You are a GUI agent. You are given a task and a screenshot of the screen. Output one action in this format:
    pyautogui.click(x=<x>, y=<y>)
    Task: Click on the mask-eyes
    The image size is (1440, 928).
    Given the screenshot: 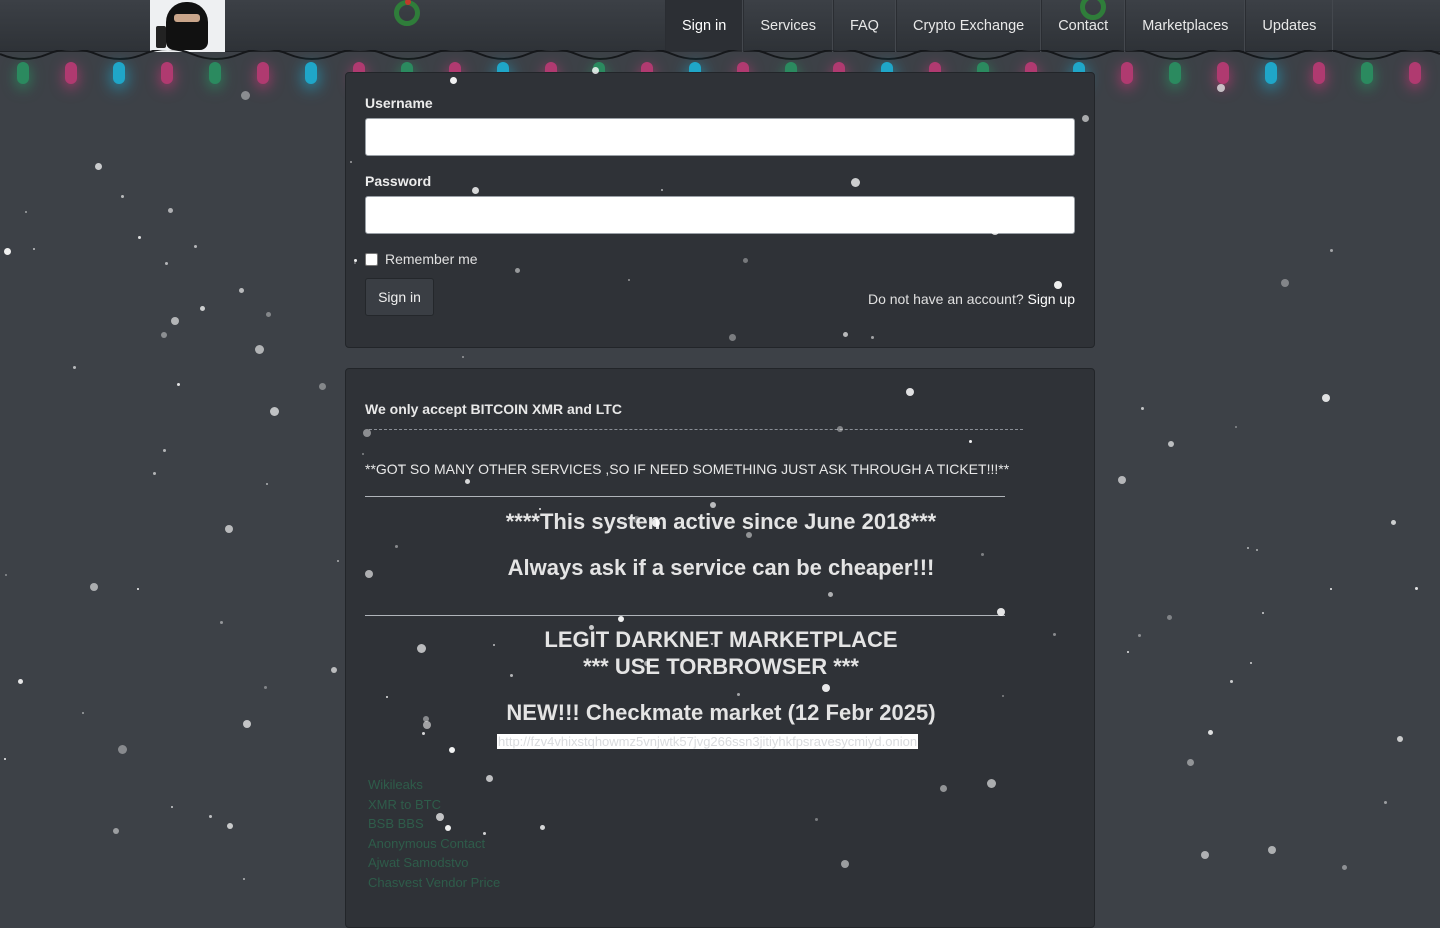 What is the action you would take?
    pyautogui.click(x=187, y=18)
    